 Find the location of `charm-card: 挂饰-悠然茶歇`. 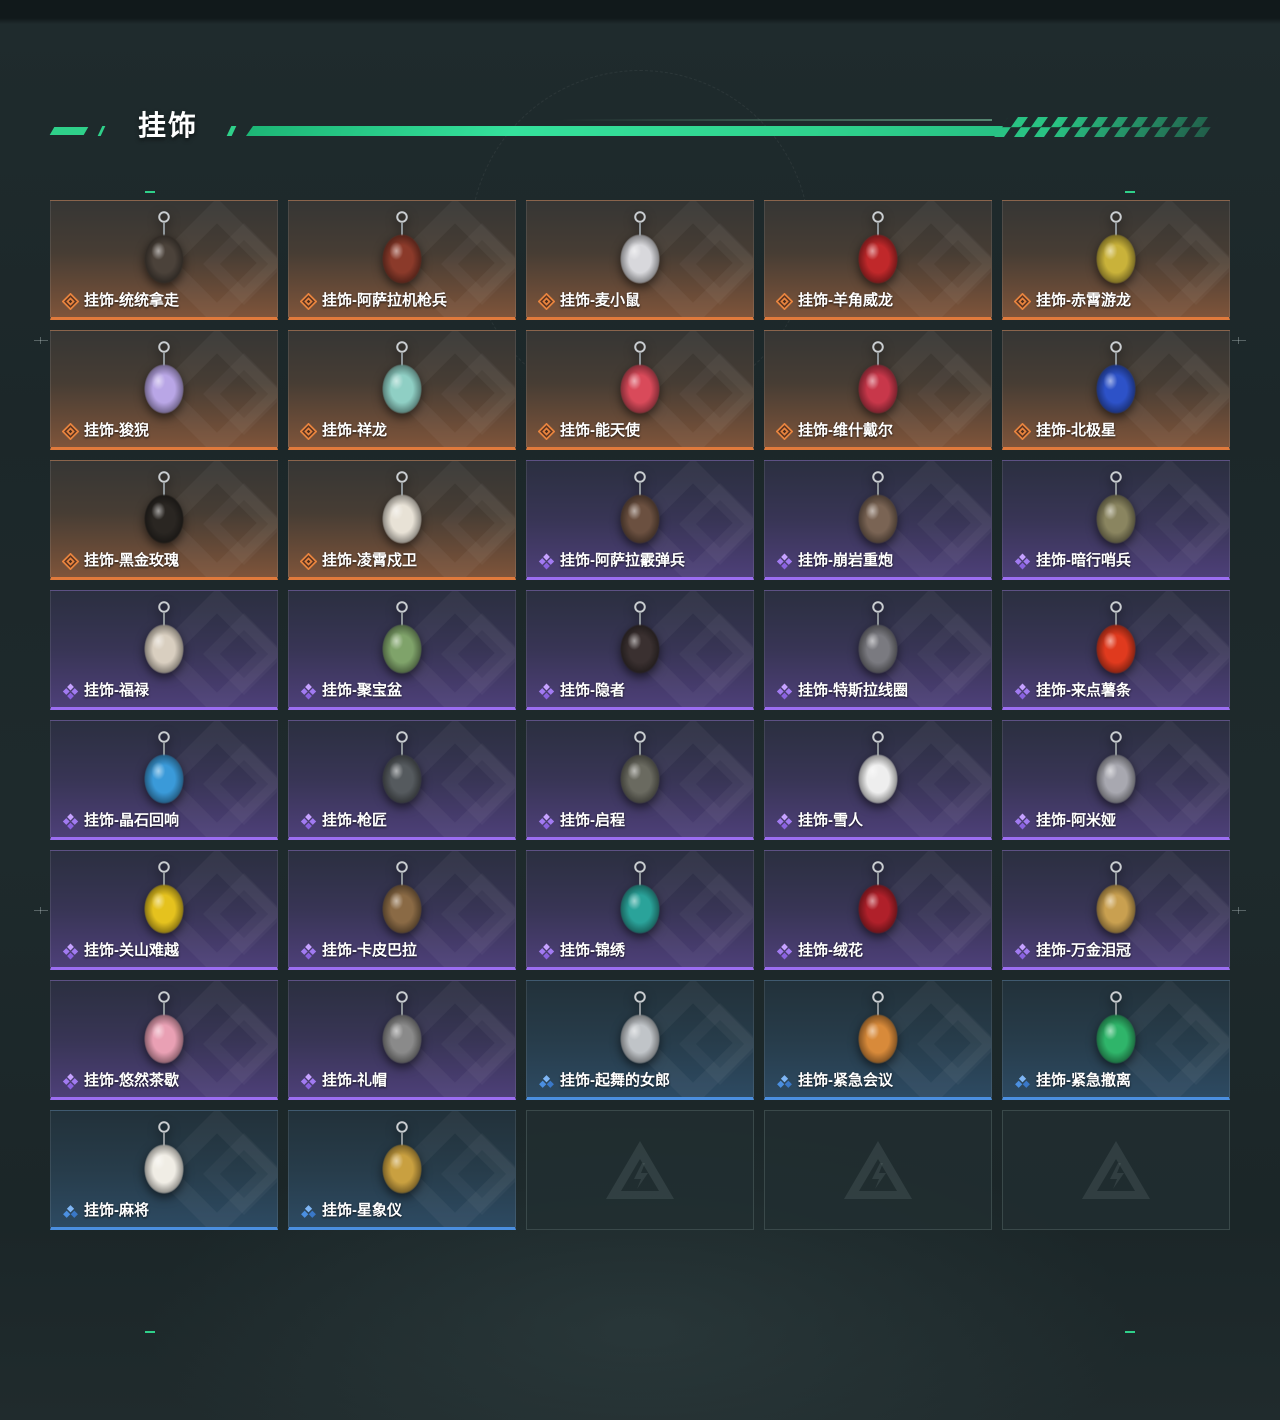

charm-card: 挂饰-悠然茶歇 is located at coordinates (164, 1040).